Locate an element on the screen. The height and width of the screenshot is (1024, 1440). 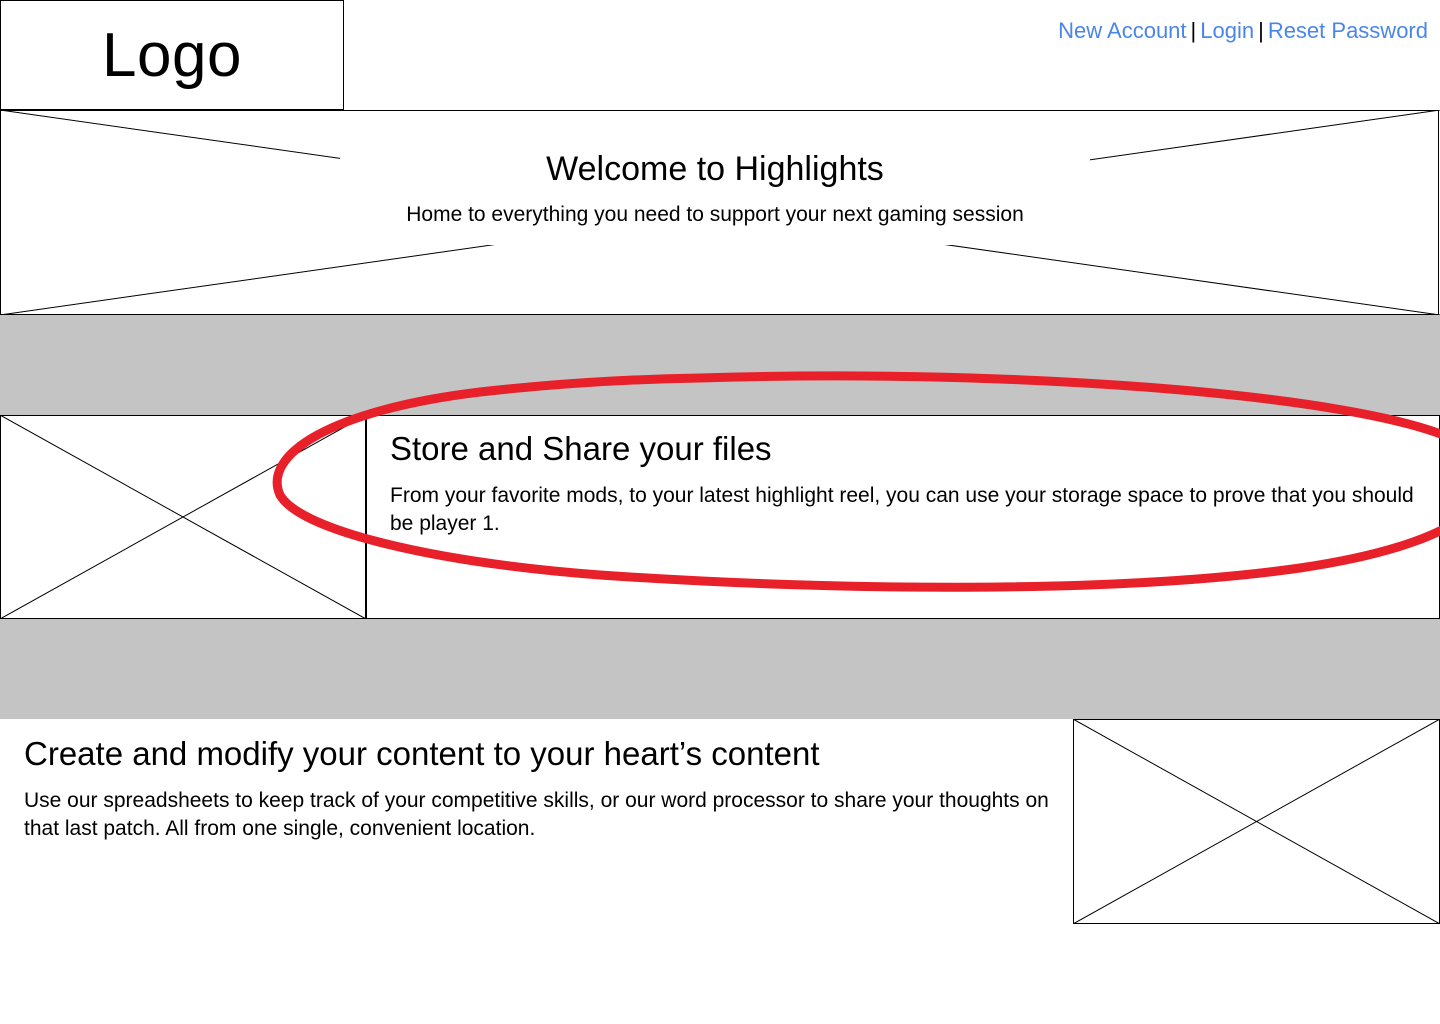
logo: Logo is located at coordinates (172, 55).